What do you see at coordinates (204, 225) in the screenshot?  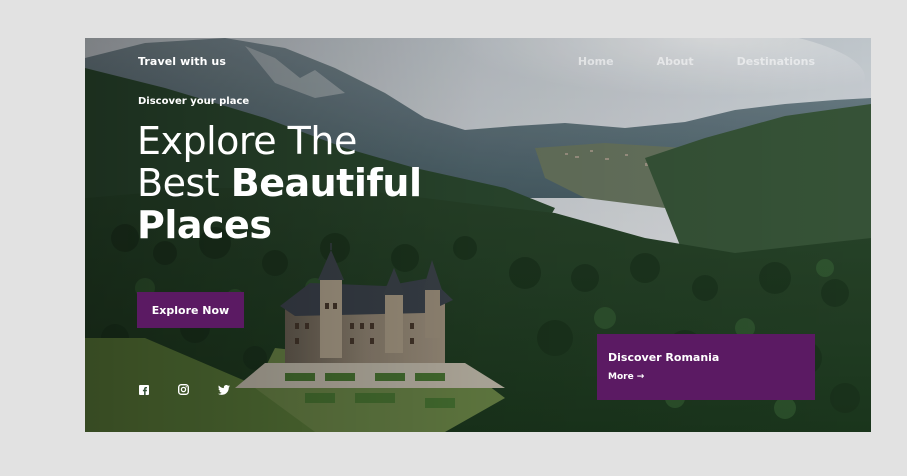 I see `headline-line-3: Places` at bounding box center [204, 225].